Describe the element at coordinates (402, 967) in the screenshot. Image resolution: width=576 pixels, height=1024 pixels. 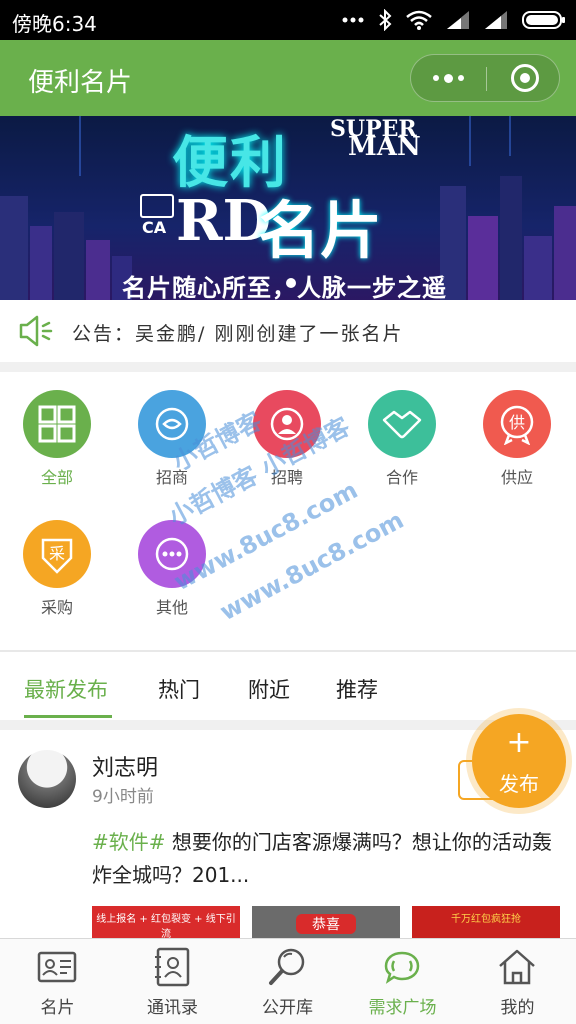
I see `message-icon` at that location.